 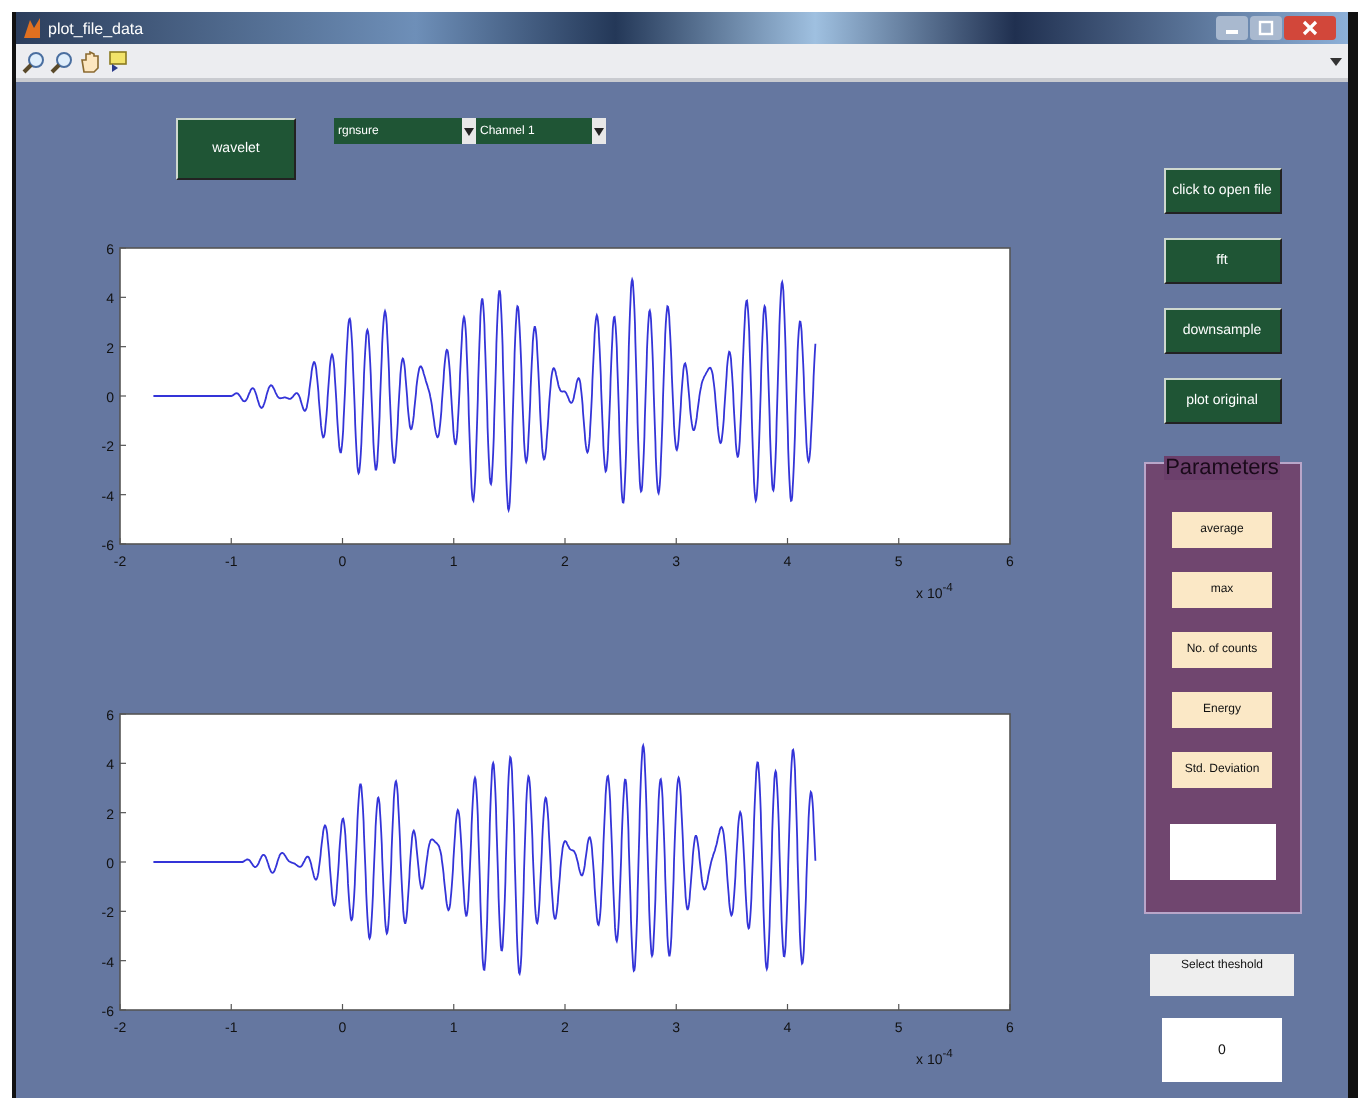 I want to click on app-icon, so click(x=32, y=28).